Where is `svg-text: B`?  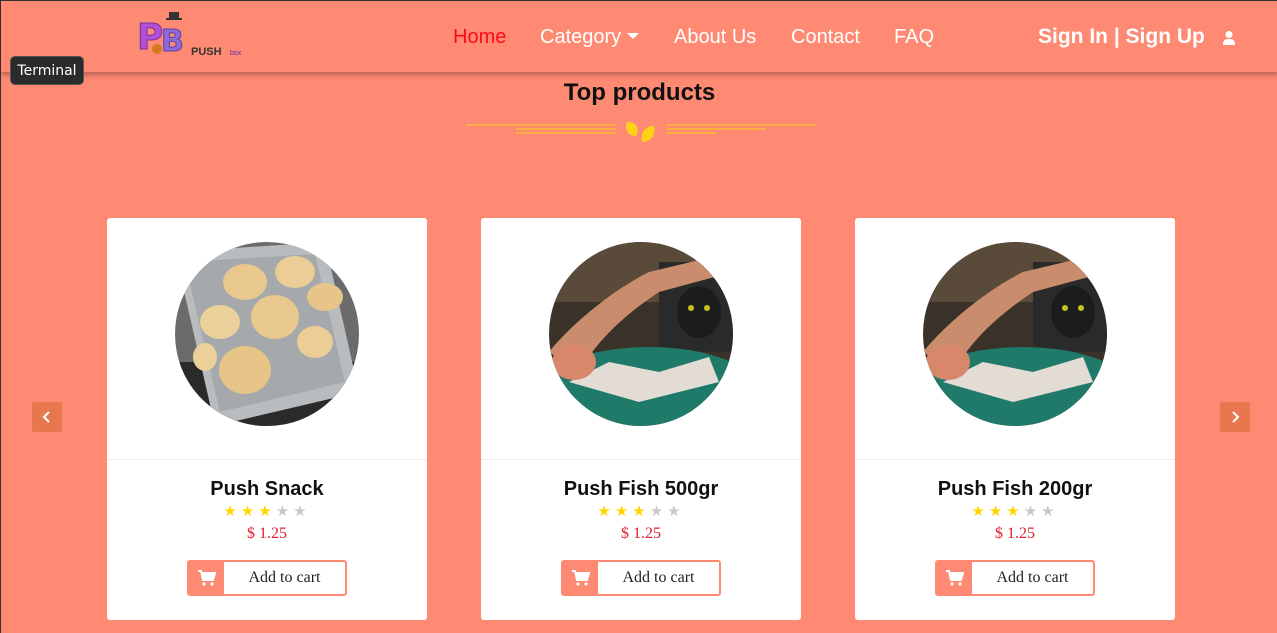
svg-text: B is located at coordinates (172, 41).